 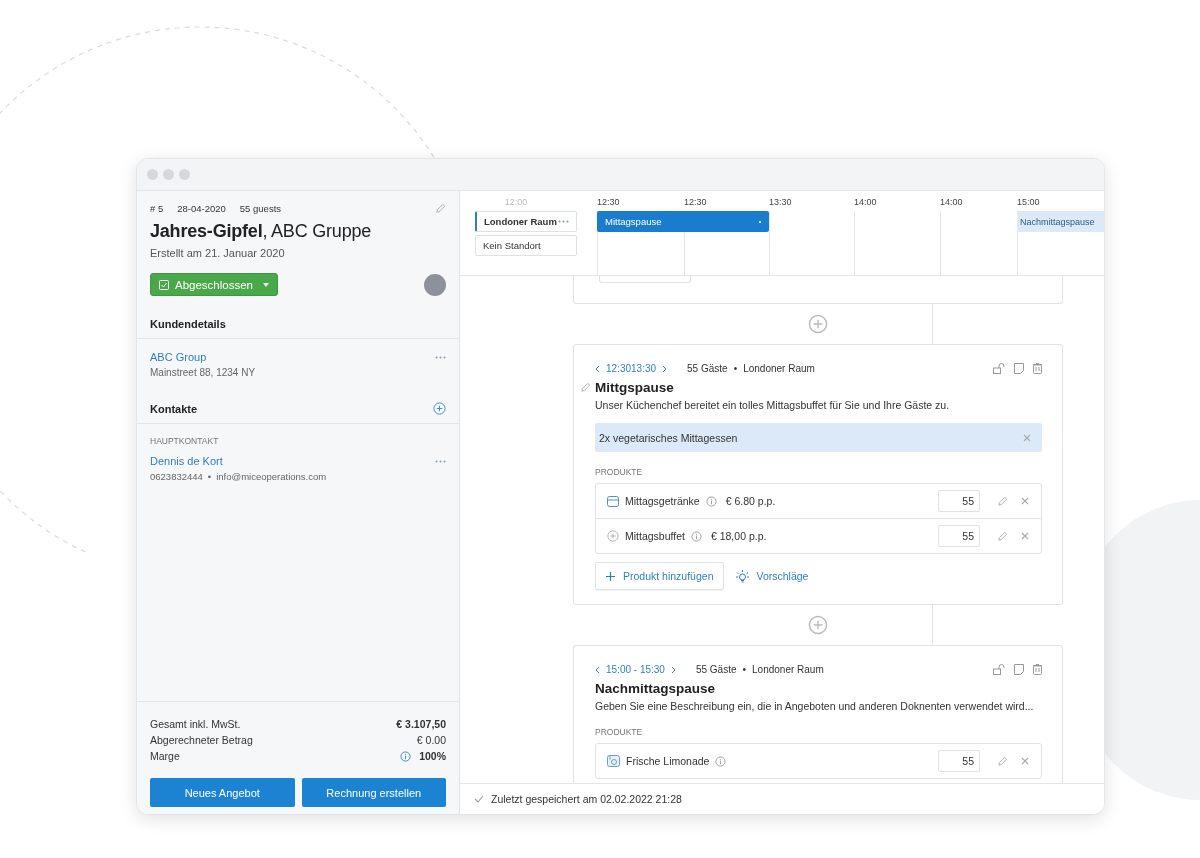 What do you see at coordinates (298, 317) in the screenshot?
I see `section-heading: Kundendetails` at bounding box center [298, 317].